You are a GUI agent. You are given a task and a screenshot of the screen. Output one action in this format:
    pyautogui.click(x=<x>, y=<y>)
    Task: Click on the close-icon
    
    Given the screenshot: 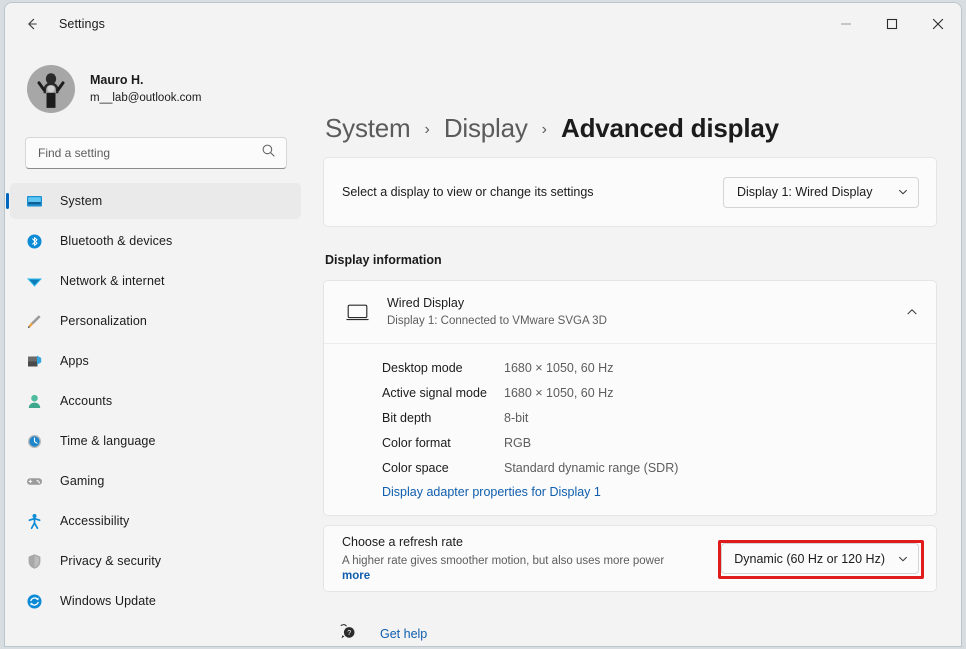 What is the action you would take?
    pyautogui.click(x=938, y=24)
    